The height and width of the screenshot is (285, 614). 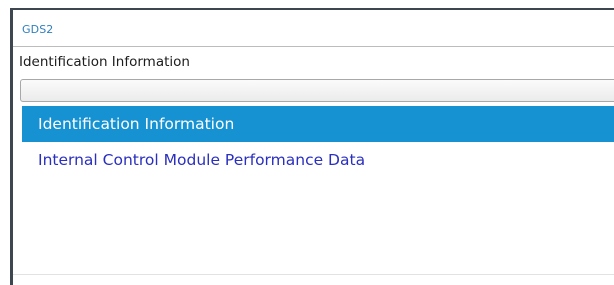 I want to click on title-divider, so click(x=313, y=46).